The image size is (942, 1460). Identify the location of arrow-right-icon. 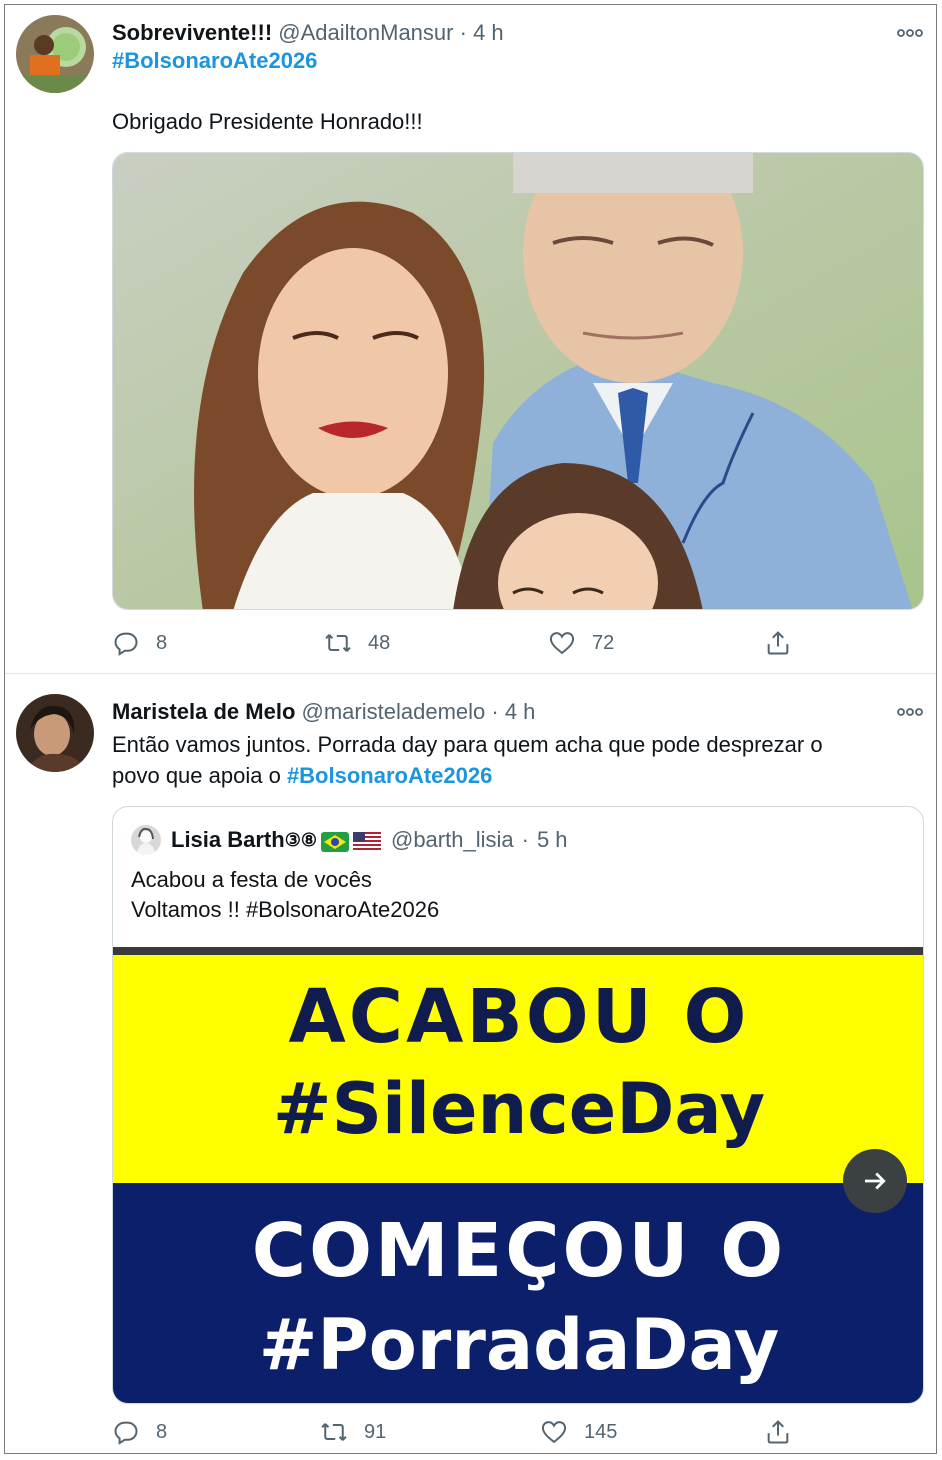
(875, 1181).